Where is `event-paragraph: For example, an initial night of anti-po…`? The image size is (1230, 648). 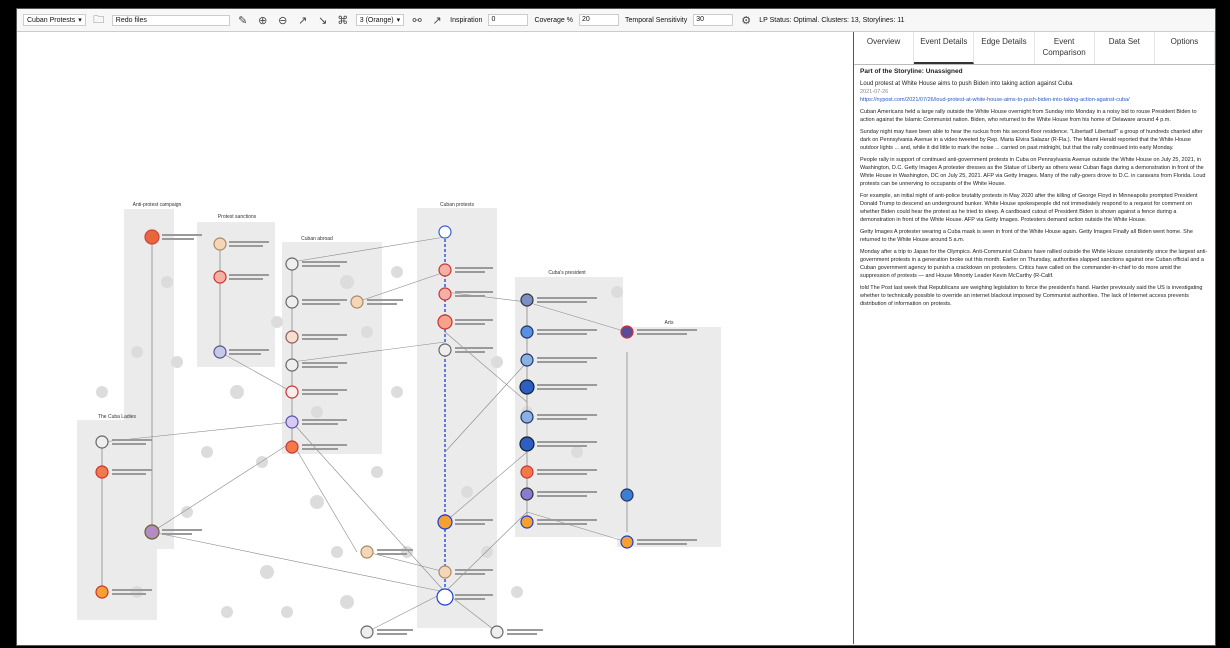 event-paragraph: For example, an initial night of anti-po… is located at coordinates (1029, 208).